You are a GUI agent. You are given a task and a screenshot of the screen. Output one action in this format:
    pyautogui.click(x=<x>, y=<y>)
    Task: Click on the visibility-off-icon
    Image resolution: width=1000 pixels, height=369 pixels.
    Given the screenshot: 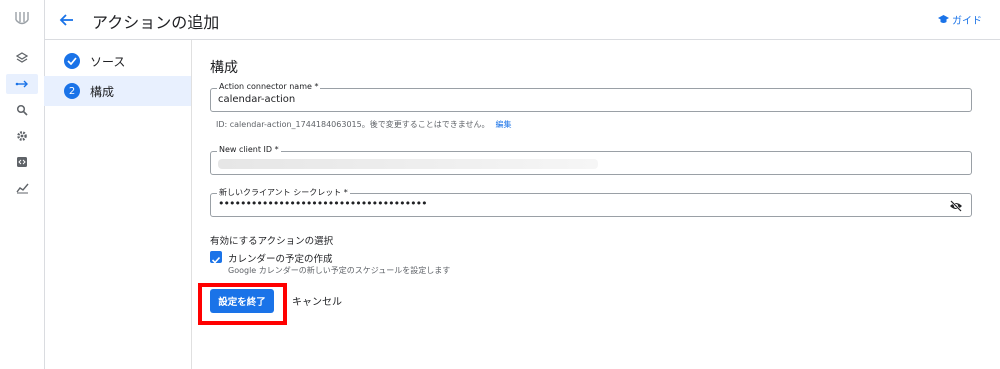 What is the action you would take?
    pyautogui.click(x=956, y=206)
    